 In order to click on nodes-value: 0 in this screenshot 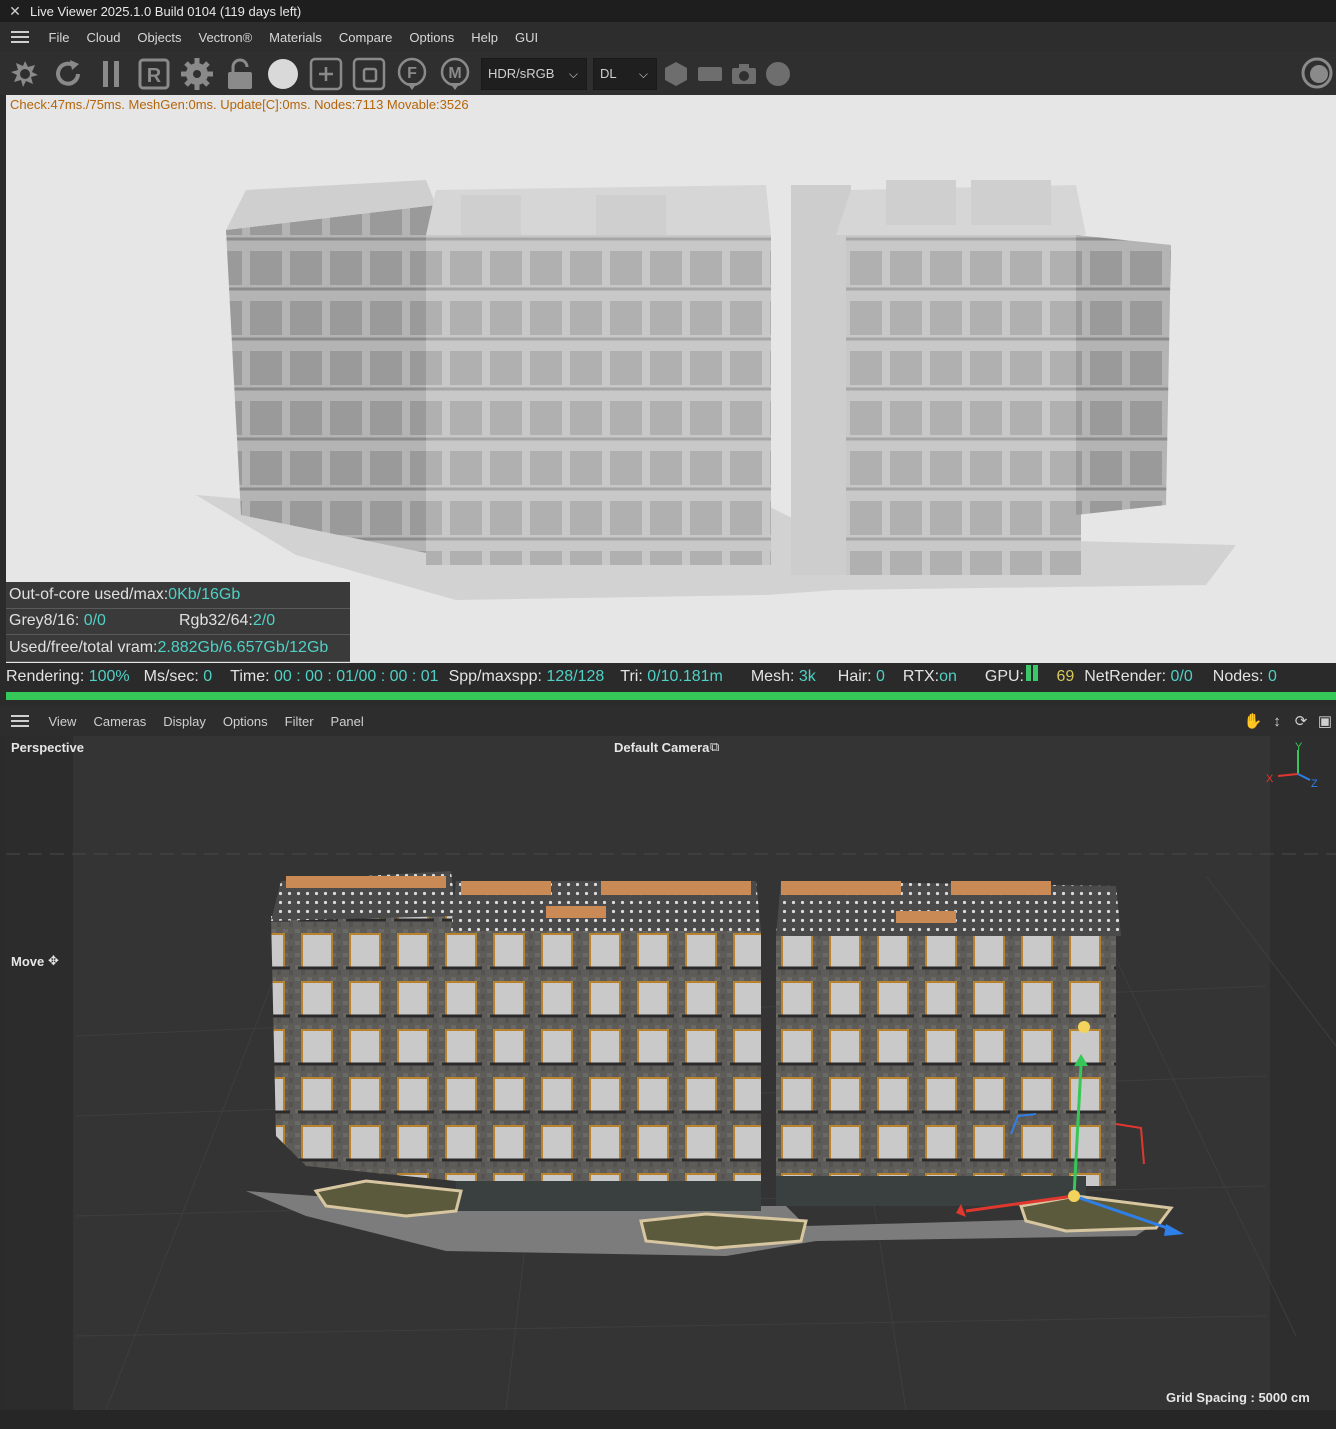, I will do `click(1272, 676)`.